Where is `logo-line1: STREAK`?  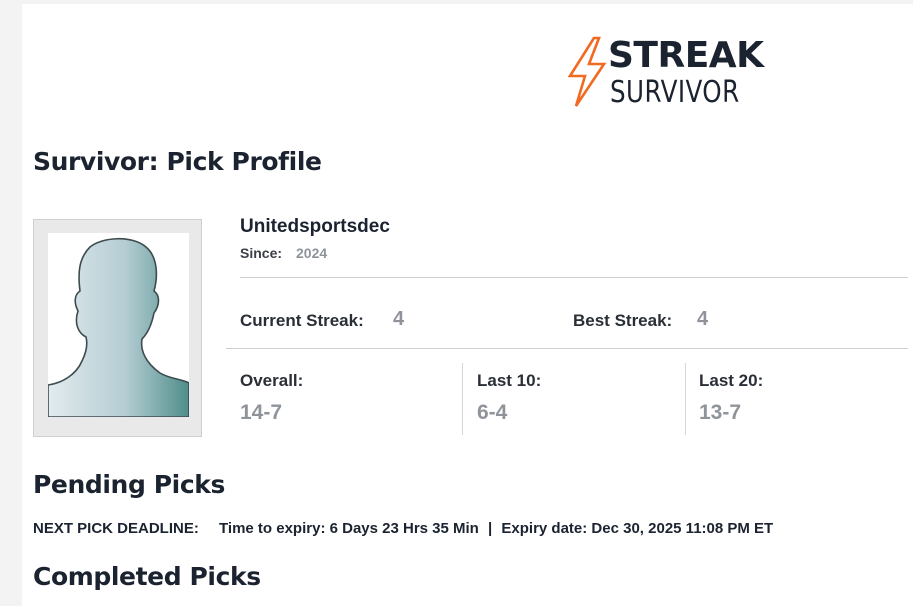 logo-line1: STREAK is located at coordinates (686, 55).